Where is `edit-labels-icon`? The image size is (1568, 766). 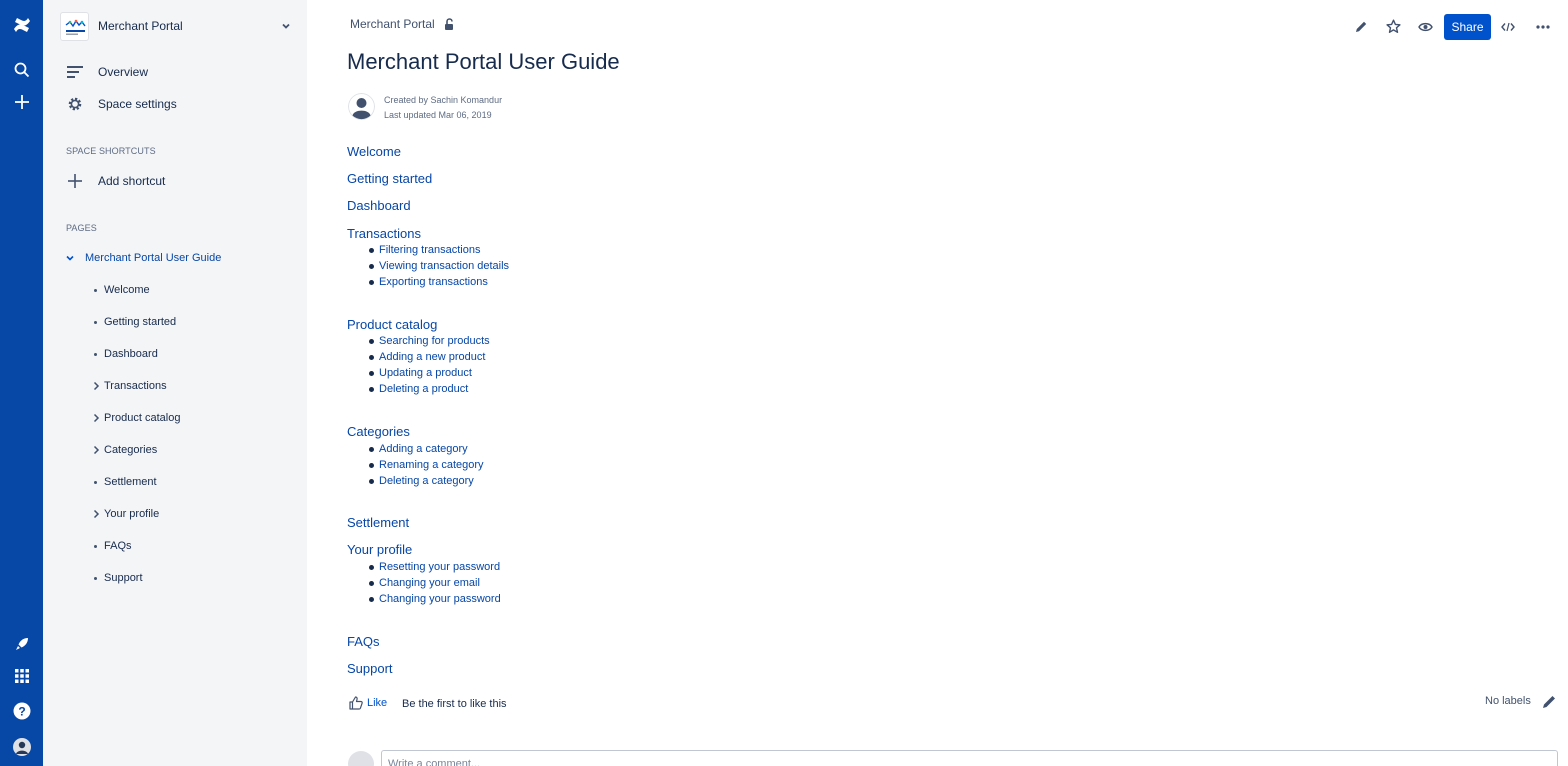
edit-labels-icon is located at coordinates (1549, 704).